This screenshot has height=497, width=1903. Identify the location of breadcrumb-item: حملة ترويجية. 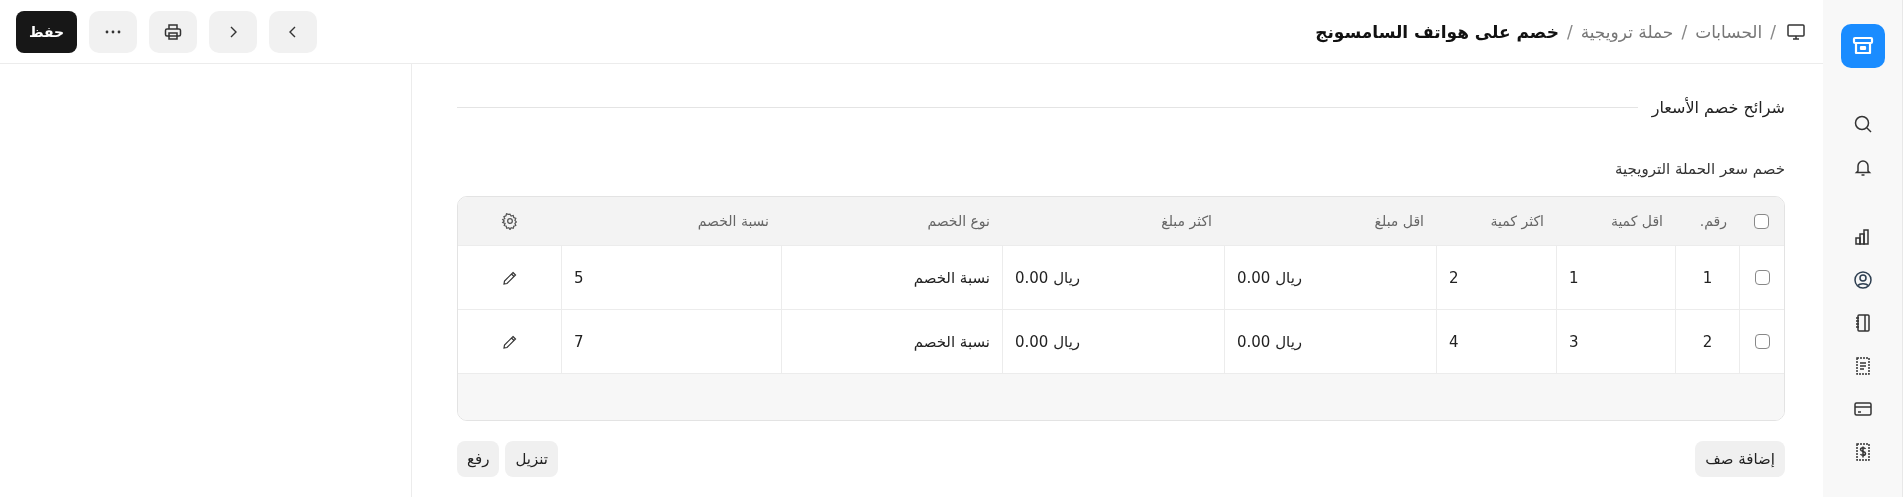
(1627, 31).